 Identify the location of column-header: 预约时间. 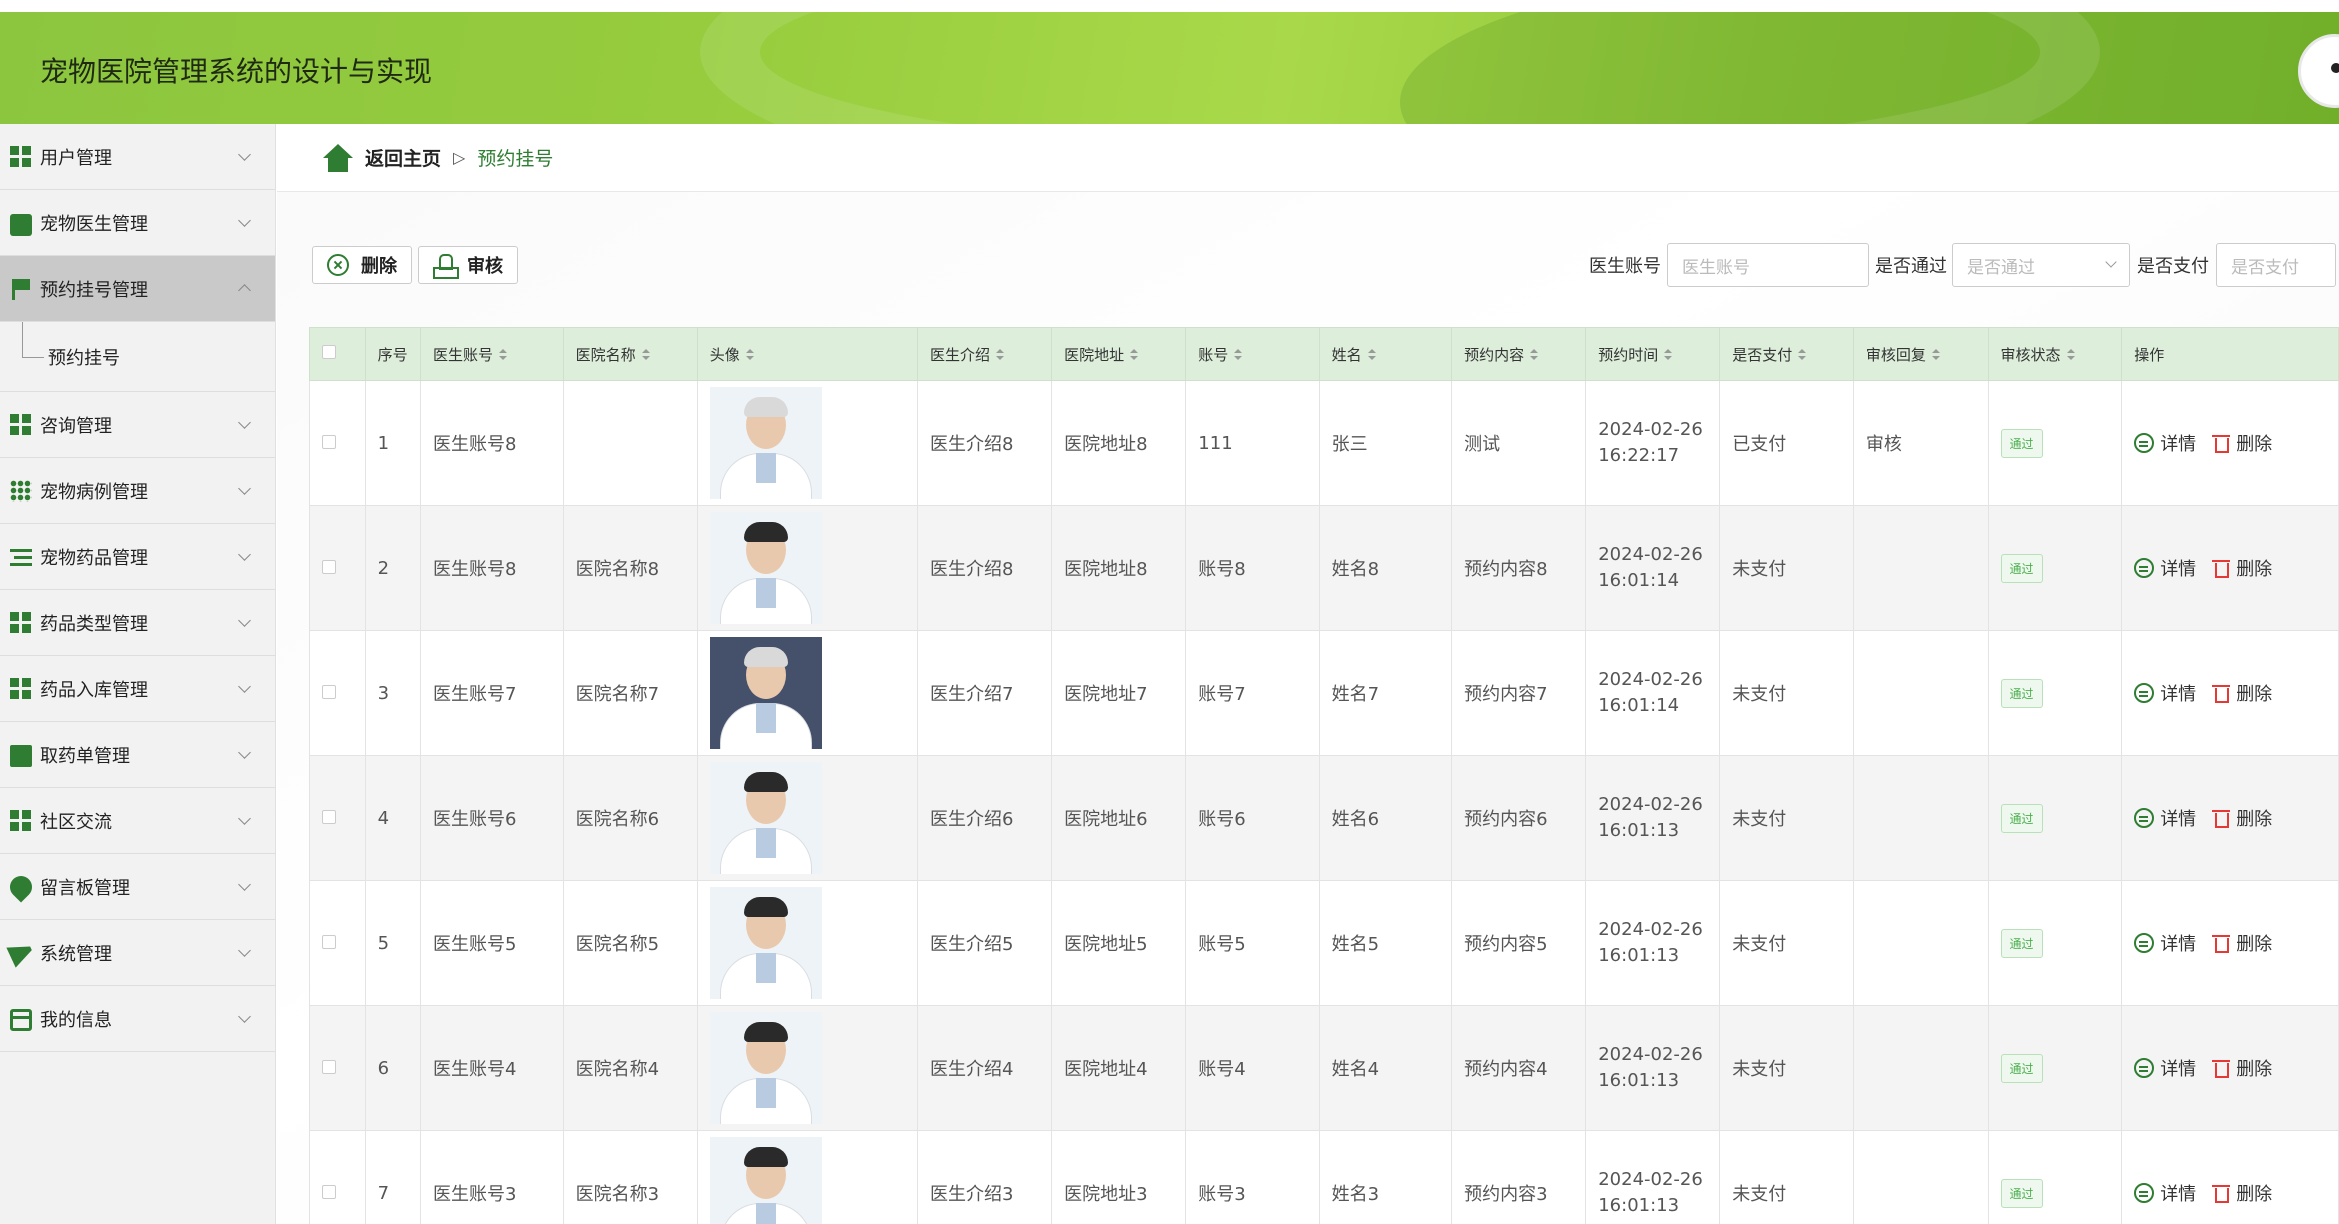
(1653, 354).